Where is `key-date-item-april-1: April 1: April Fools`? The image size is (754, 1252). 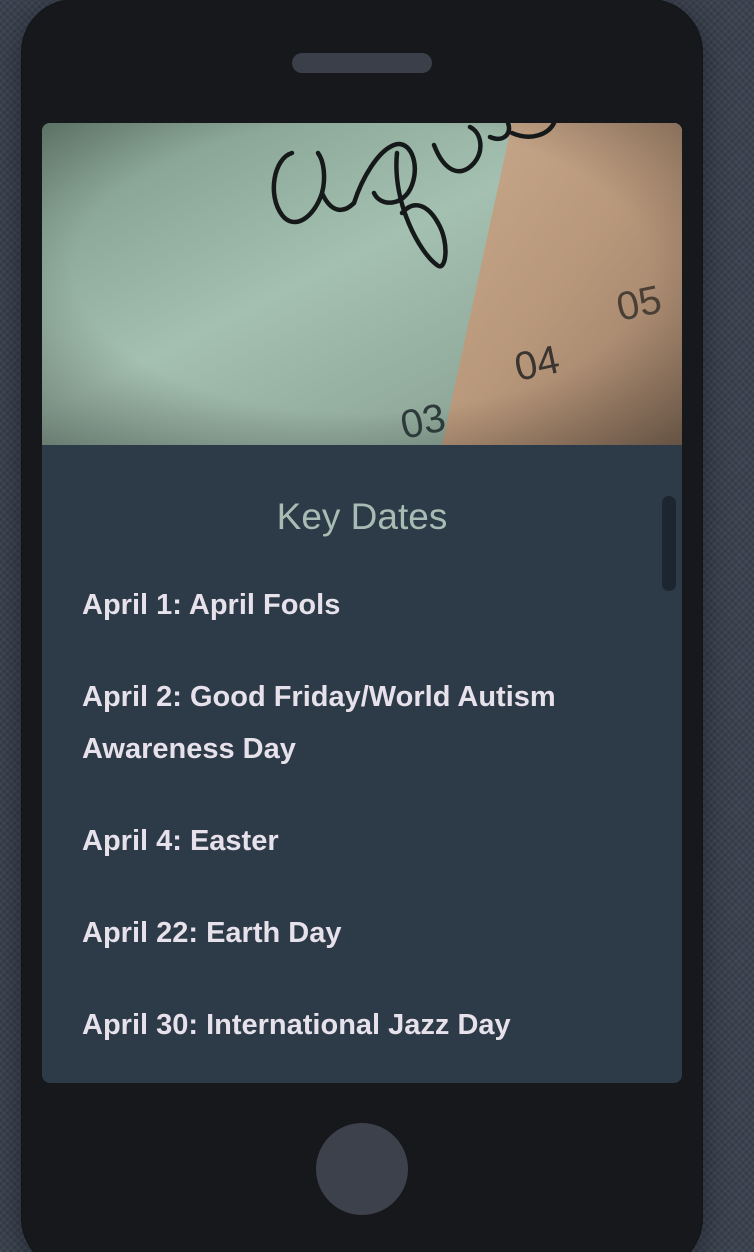 key-date-item-april-1: April 1: April Fools is located at coordinates (211, 605).